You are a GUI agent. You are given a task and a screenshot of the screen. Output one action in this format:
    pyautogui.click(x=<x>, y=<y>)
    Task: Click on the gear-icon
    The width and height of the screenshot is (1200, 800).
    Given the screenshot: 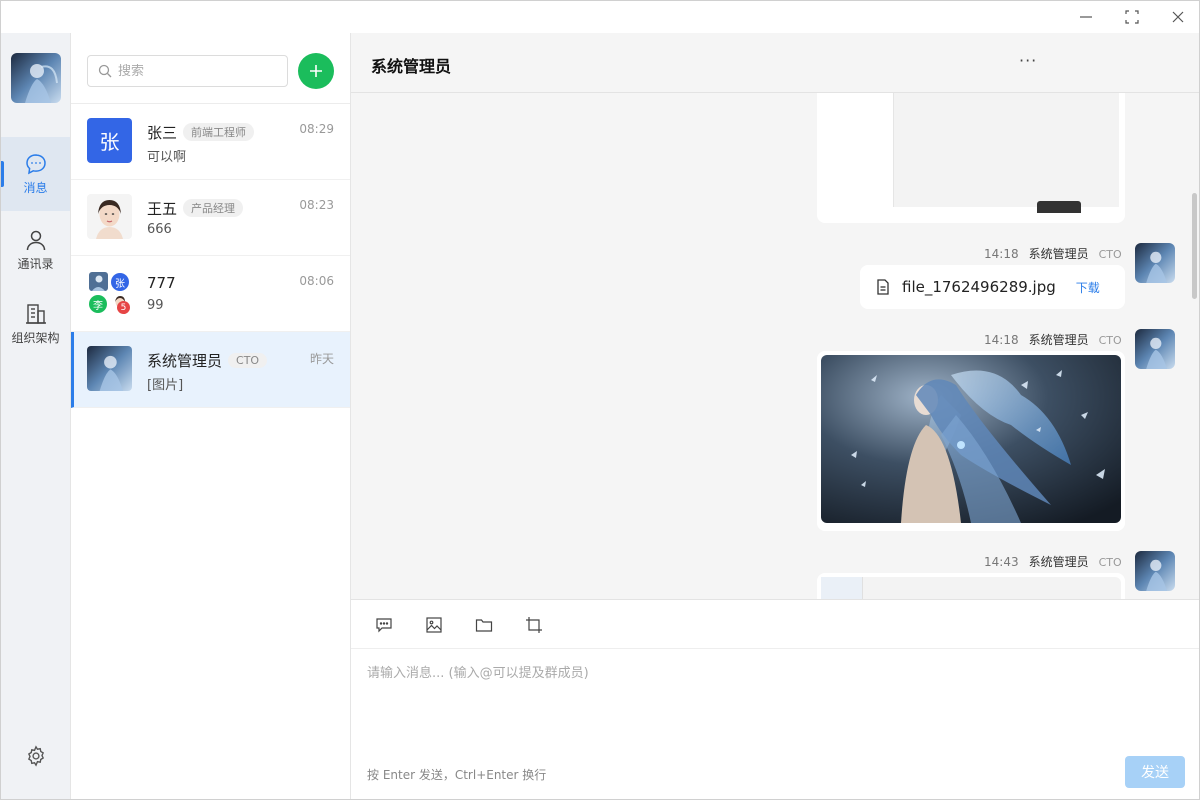 What is the action you would take?
    pyautogui.click(x=36, y=756)
    